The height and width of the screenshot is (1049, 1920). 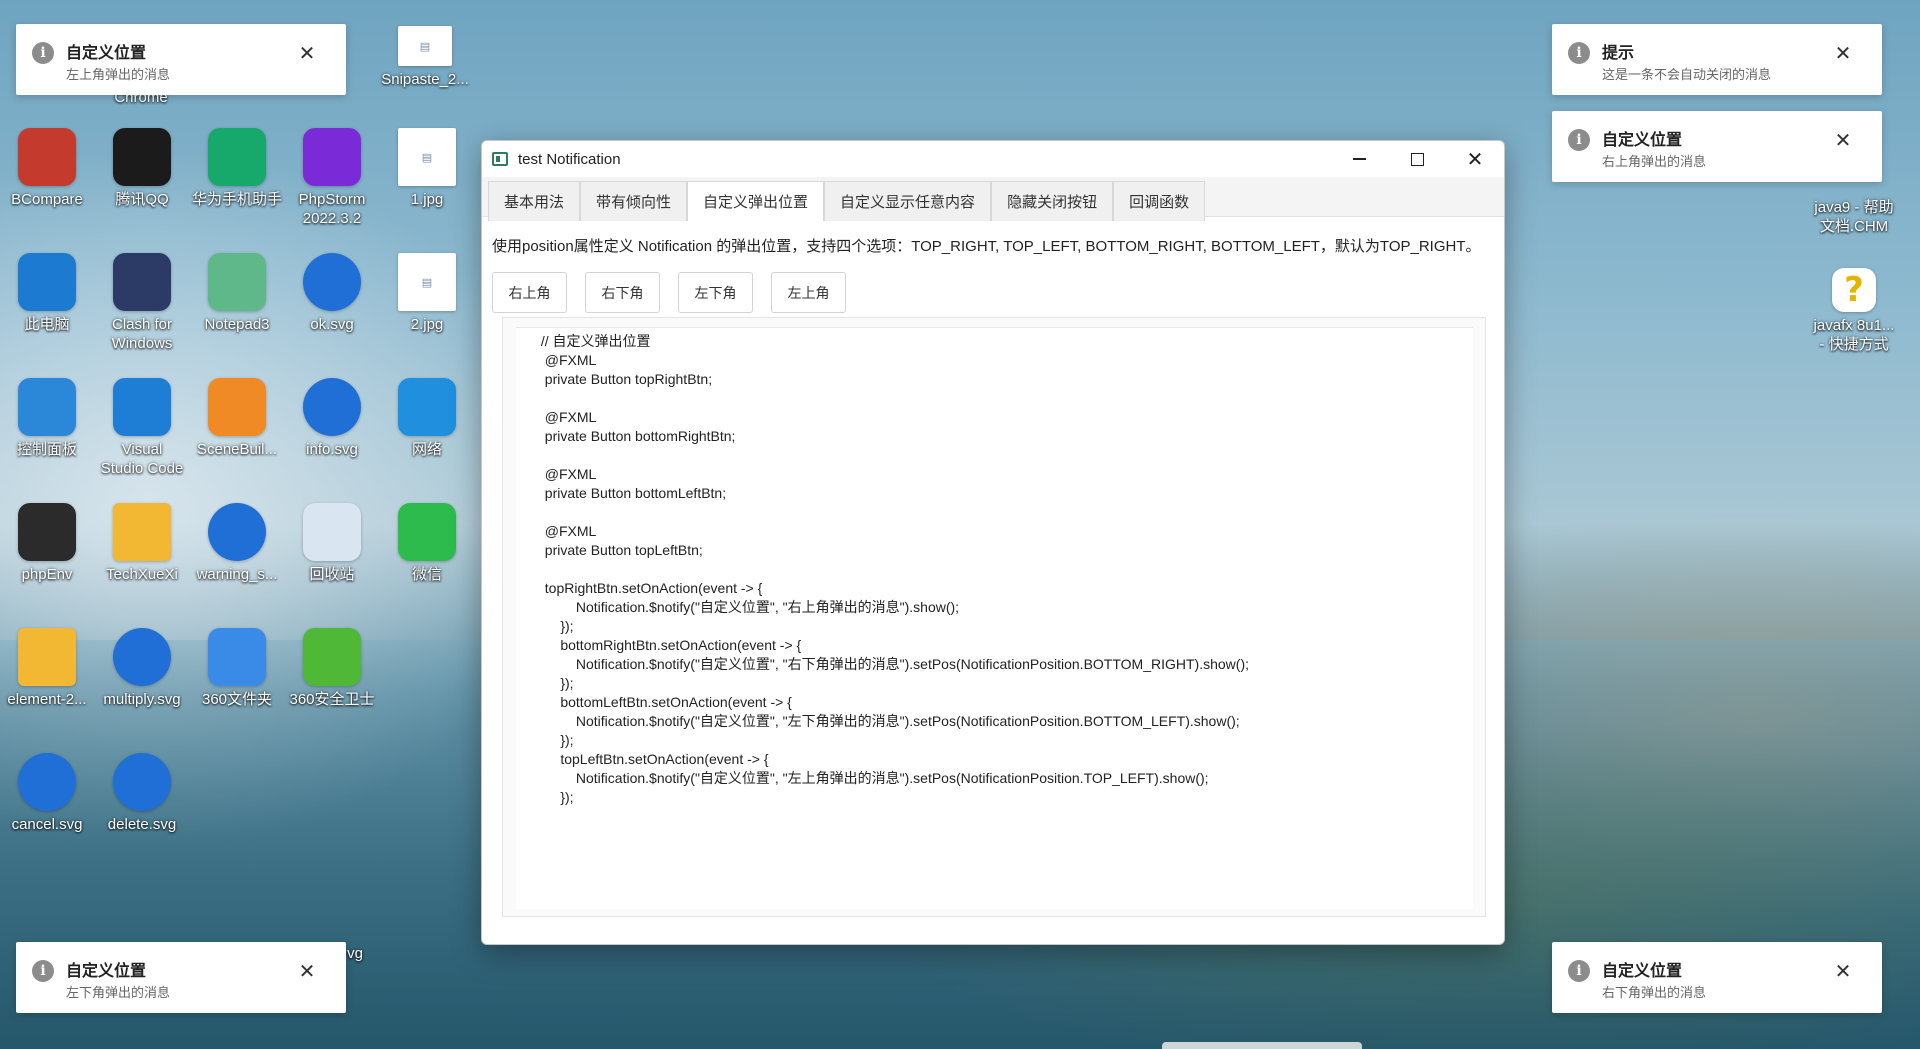 What do you see at coordinates (332, 657) in the screenshot?
I see `360-security-icon` at bounding box center [332, 657].